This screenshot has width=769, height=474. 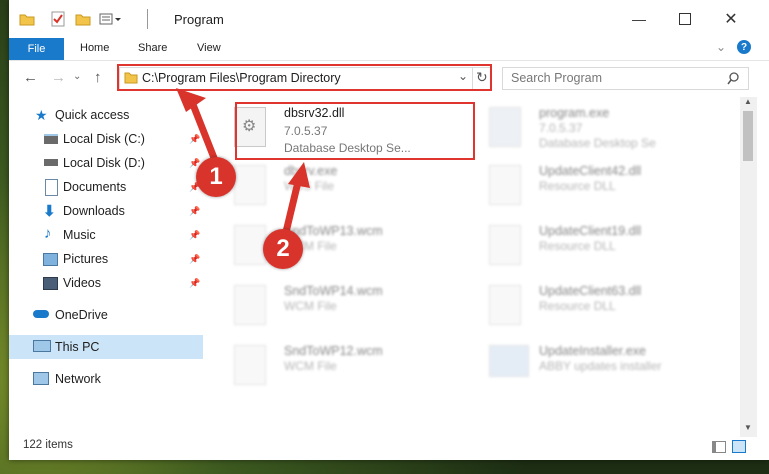 What do you see at coordinates (243, 160) in the screenshot?
I see `annotation-arrows` at bounding box center [243, 160].